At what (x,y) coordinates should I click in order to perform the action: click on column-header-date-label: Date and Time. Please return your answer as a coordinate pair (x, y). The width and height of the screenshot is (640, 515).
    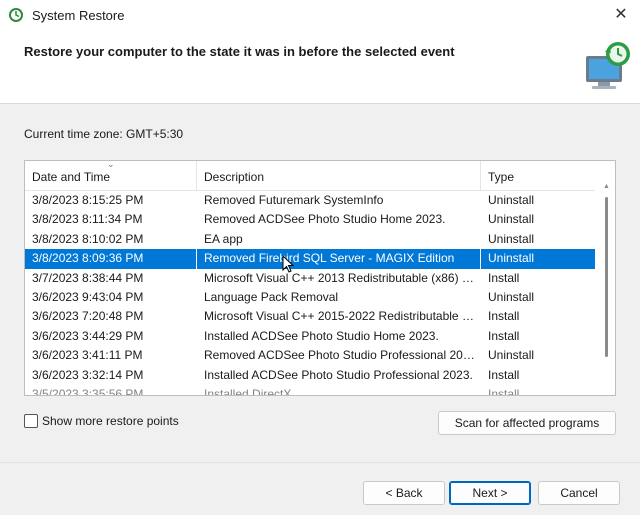
    Looking at the image, I should click on (71, 177).